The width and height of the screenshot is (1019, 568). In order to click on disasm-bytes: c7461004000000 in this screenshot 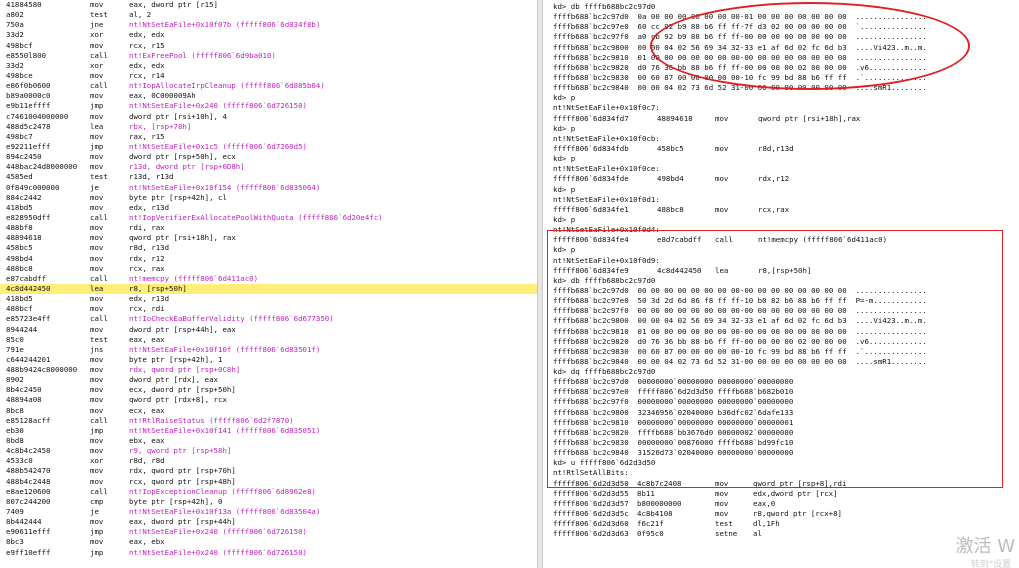, I will do `click(37, 116)`.